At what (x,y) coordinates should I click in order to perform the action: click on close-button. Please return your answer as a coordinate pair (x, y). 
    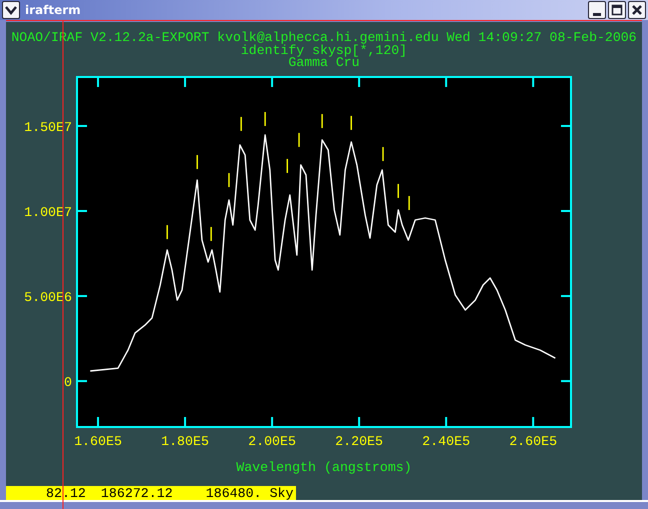
    Looking at the image, I should click on (637, 10).